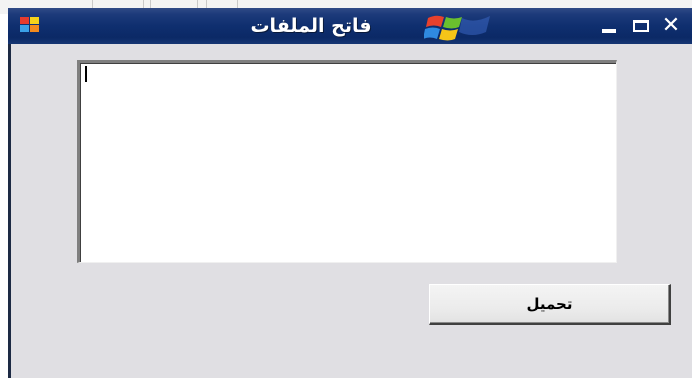 Image resolution: width=692 pixels, height=378 pixels. I want to click on windows-flag-logo, so click(457, 28).